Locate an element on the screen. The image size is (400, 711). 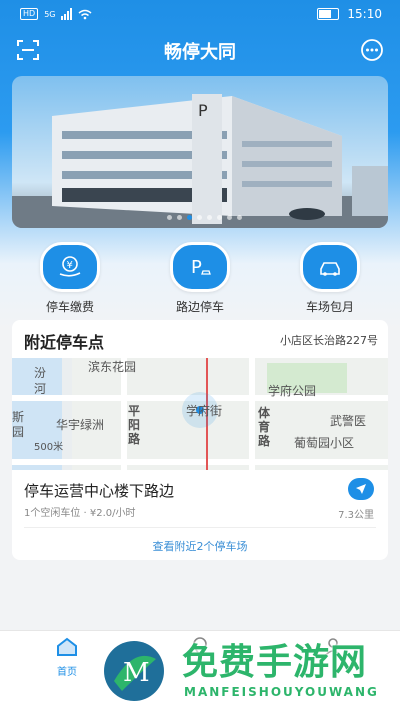
watermark-text: 免费手游网 is located at coordinates (275, 662).